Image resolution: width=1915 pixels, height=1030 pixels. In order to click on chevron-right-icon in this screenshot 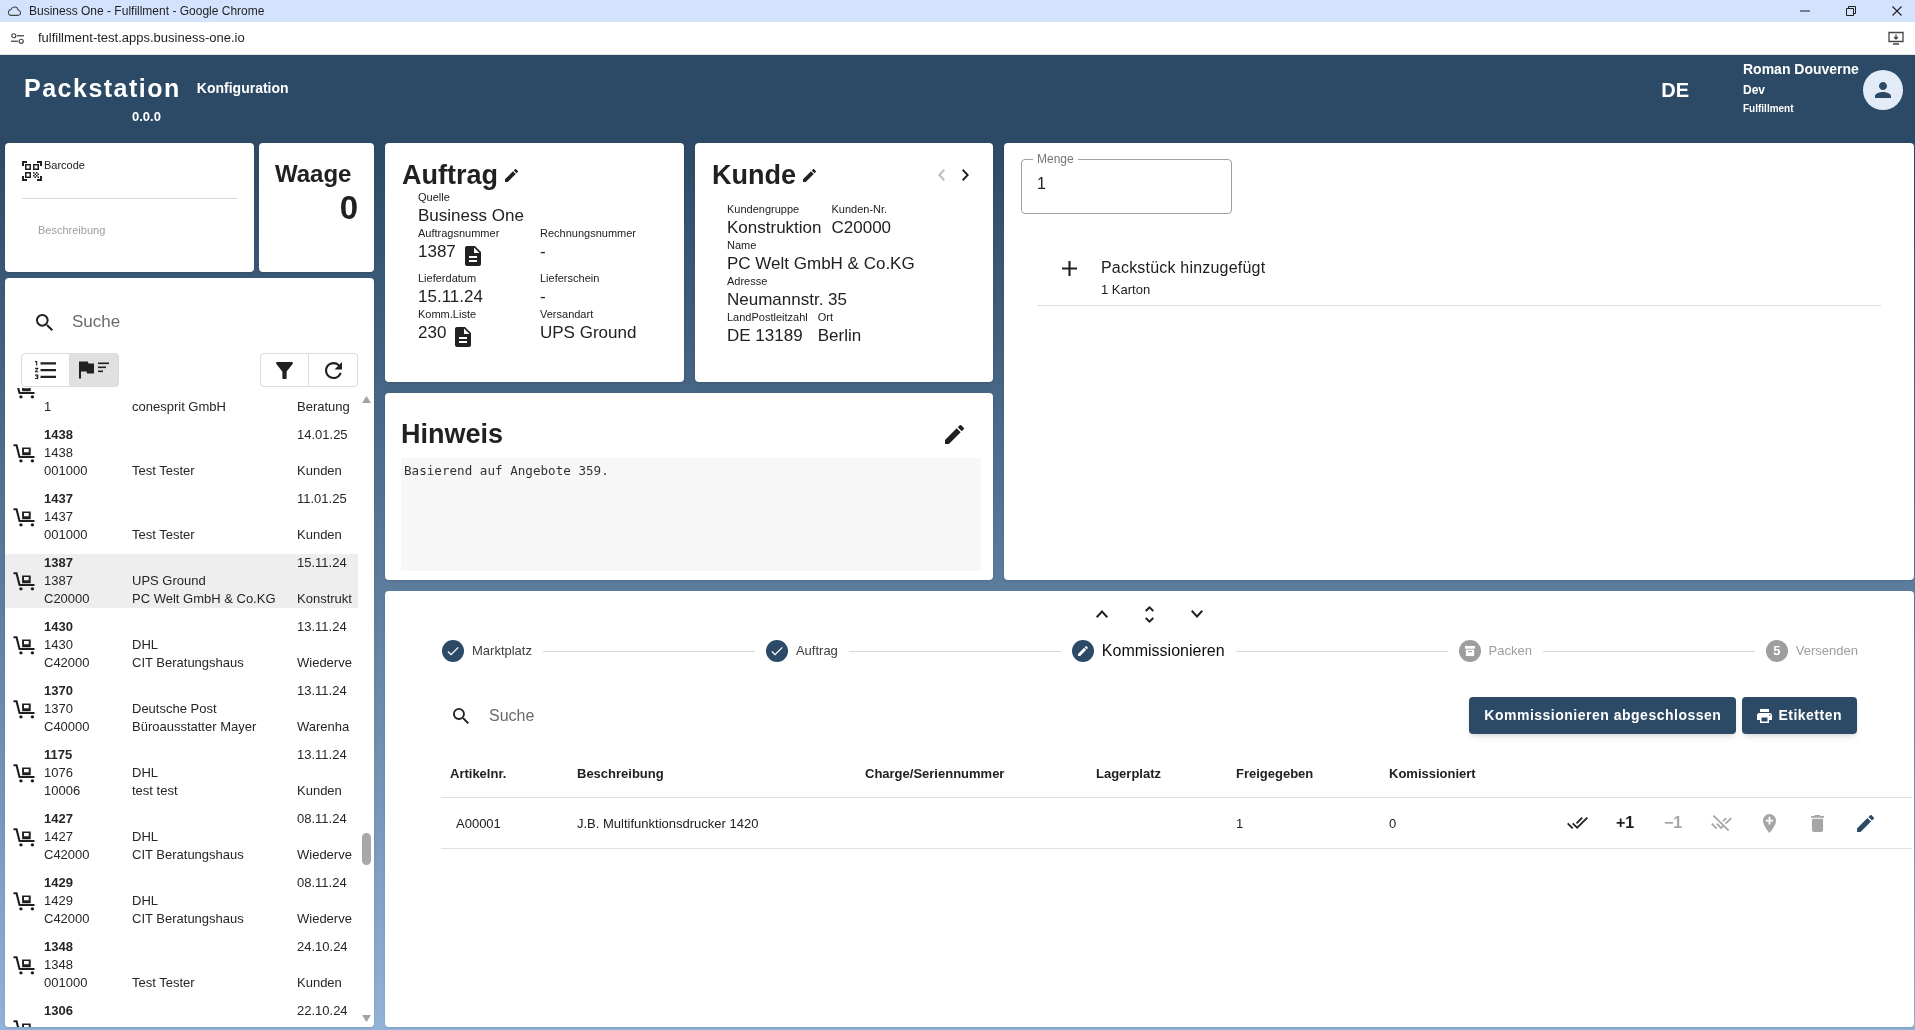, I will do `click(965, 175)`.